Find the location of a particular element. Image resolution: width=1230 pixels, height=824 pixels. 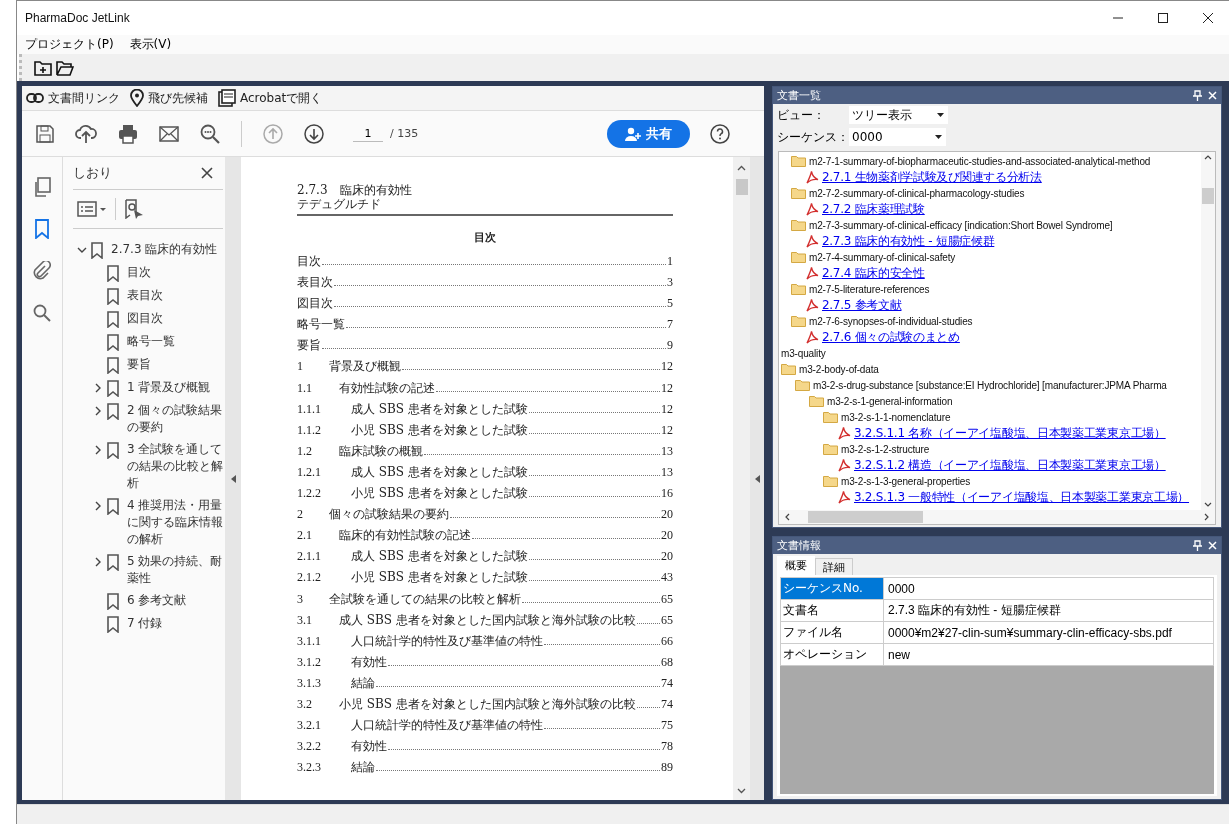

bookmark-item: 2 個々の試験結果の要約 is located at coordinates (175, 419).